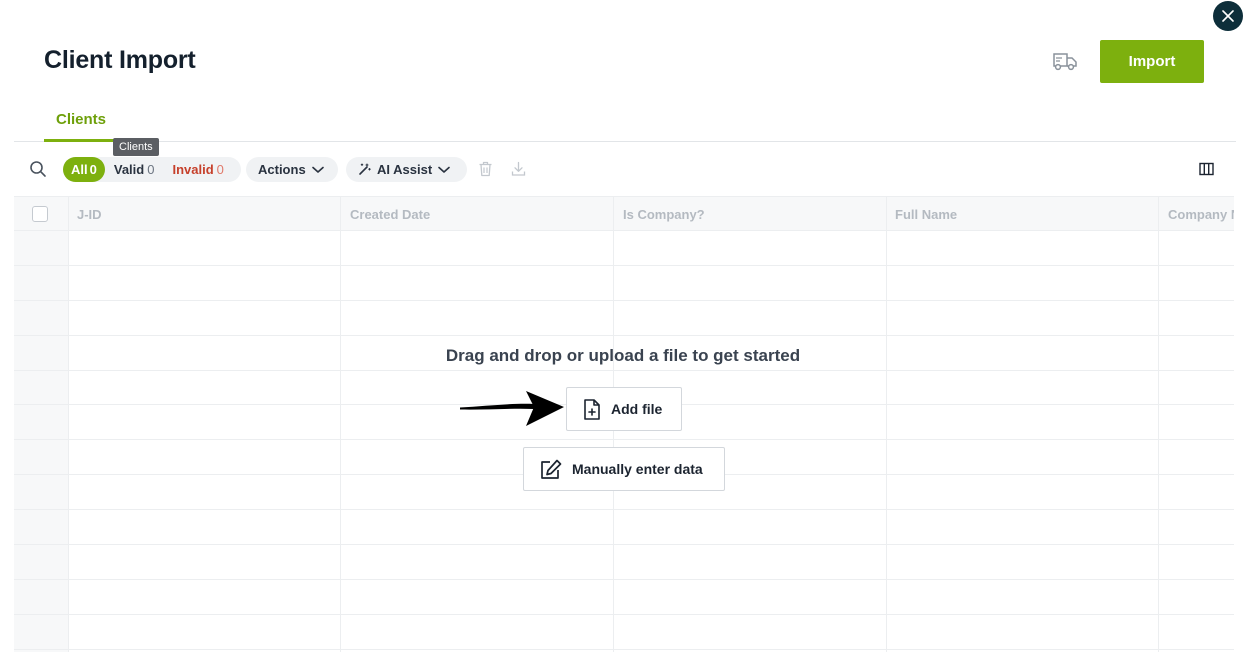 The height and width of the screenshot is (652, 1246). I want to click on download-icon, so click(518, 169).